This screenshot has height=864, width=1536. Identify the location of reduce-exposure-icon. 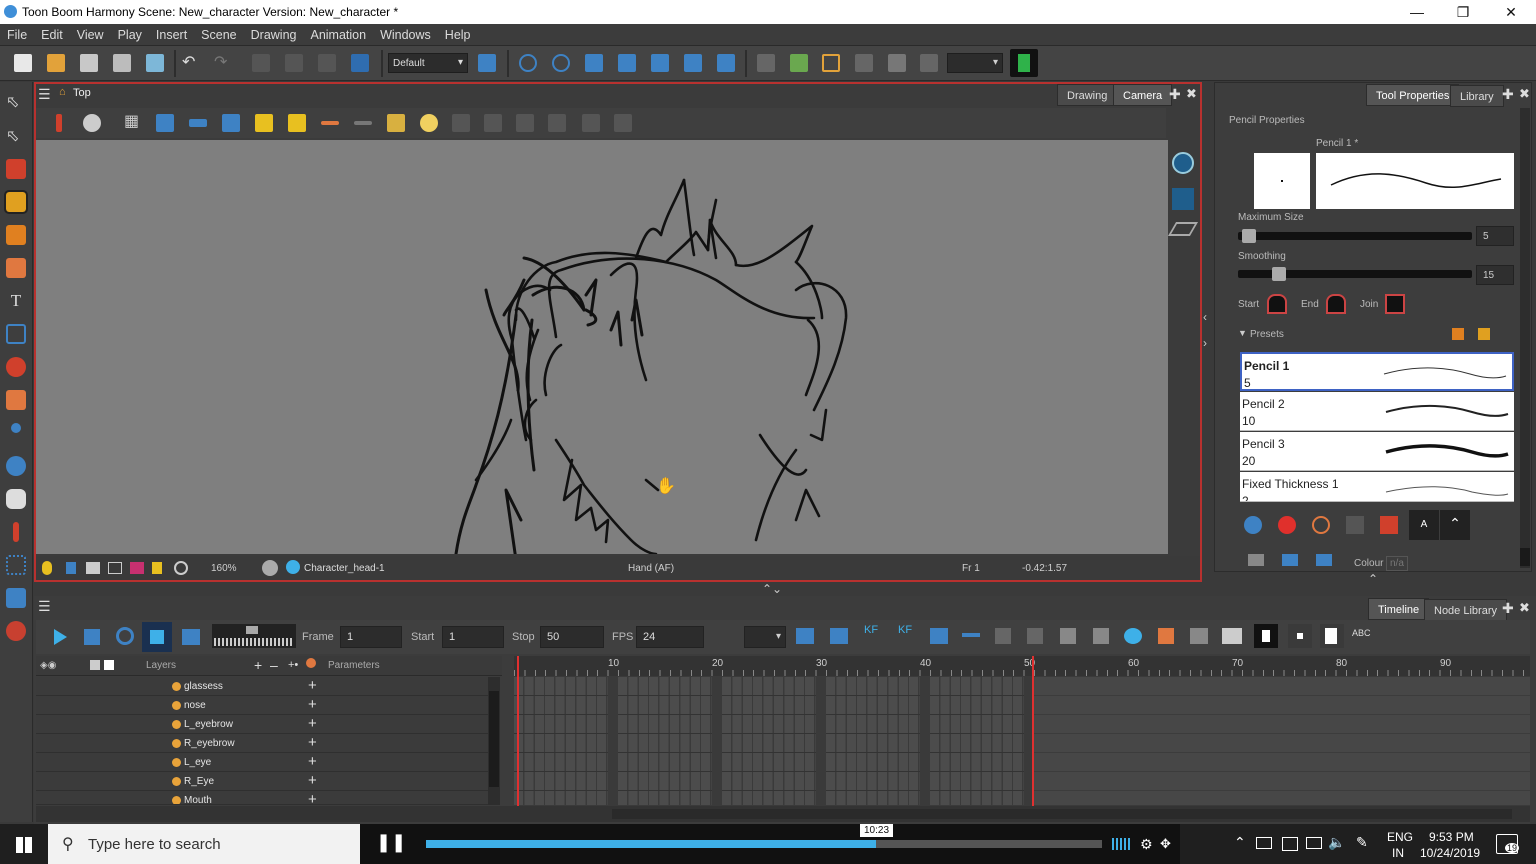
(1101, 636).